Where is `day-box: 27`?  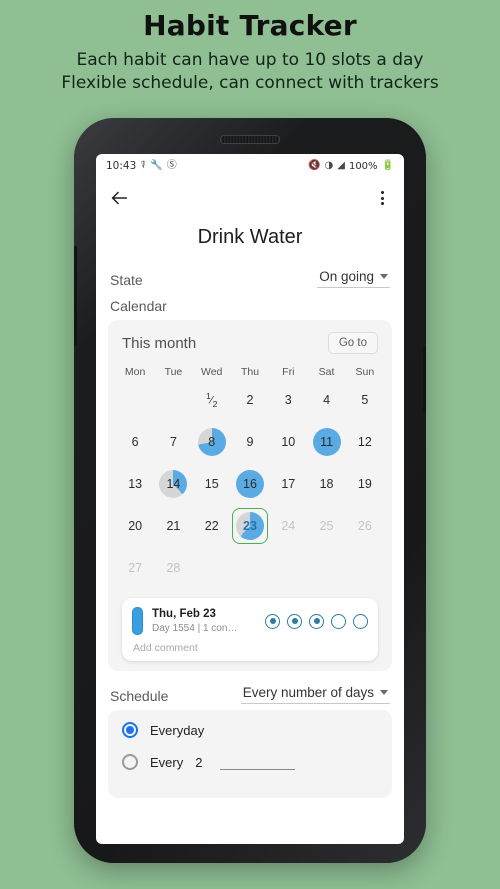
day-box: 27 is located at coordinates (135, 568).